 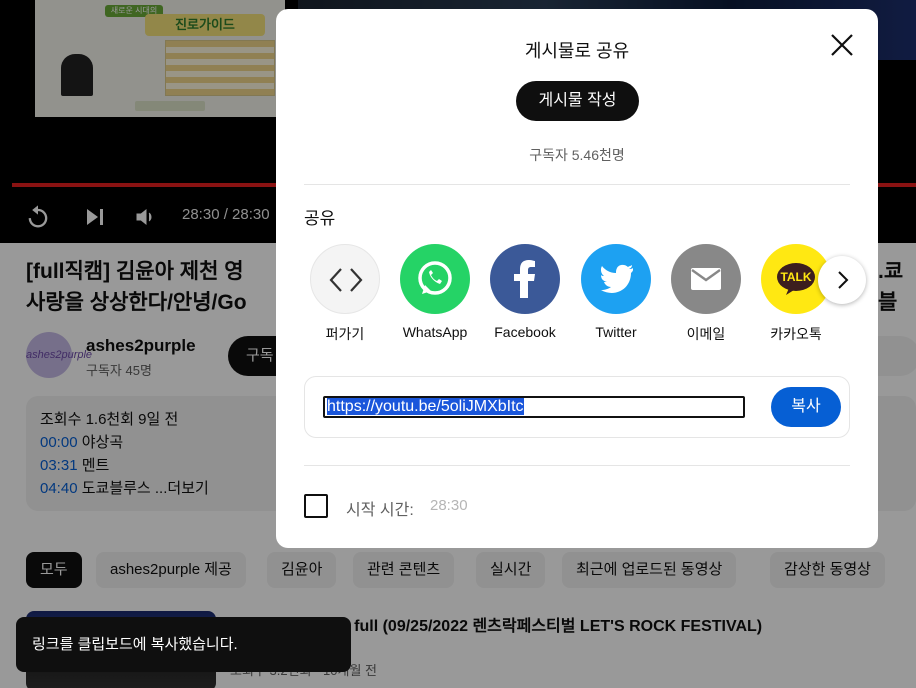 I want to click on svg-text: TALK, so click(x=795, y=277).